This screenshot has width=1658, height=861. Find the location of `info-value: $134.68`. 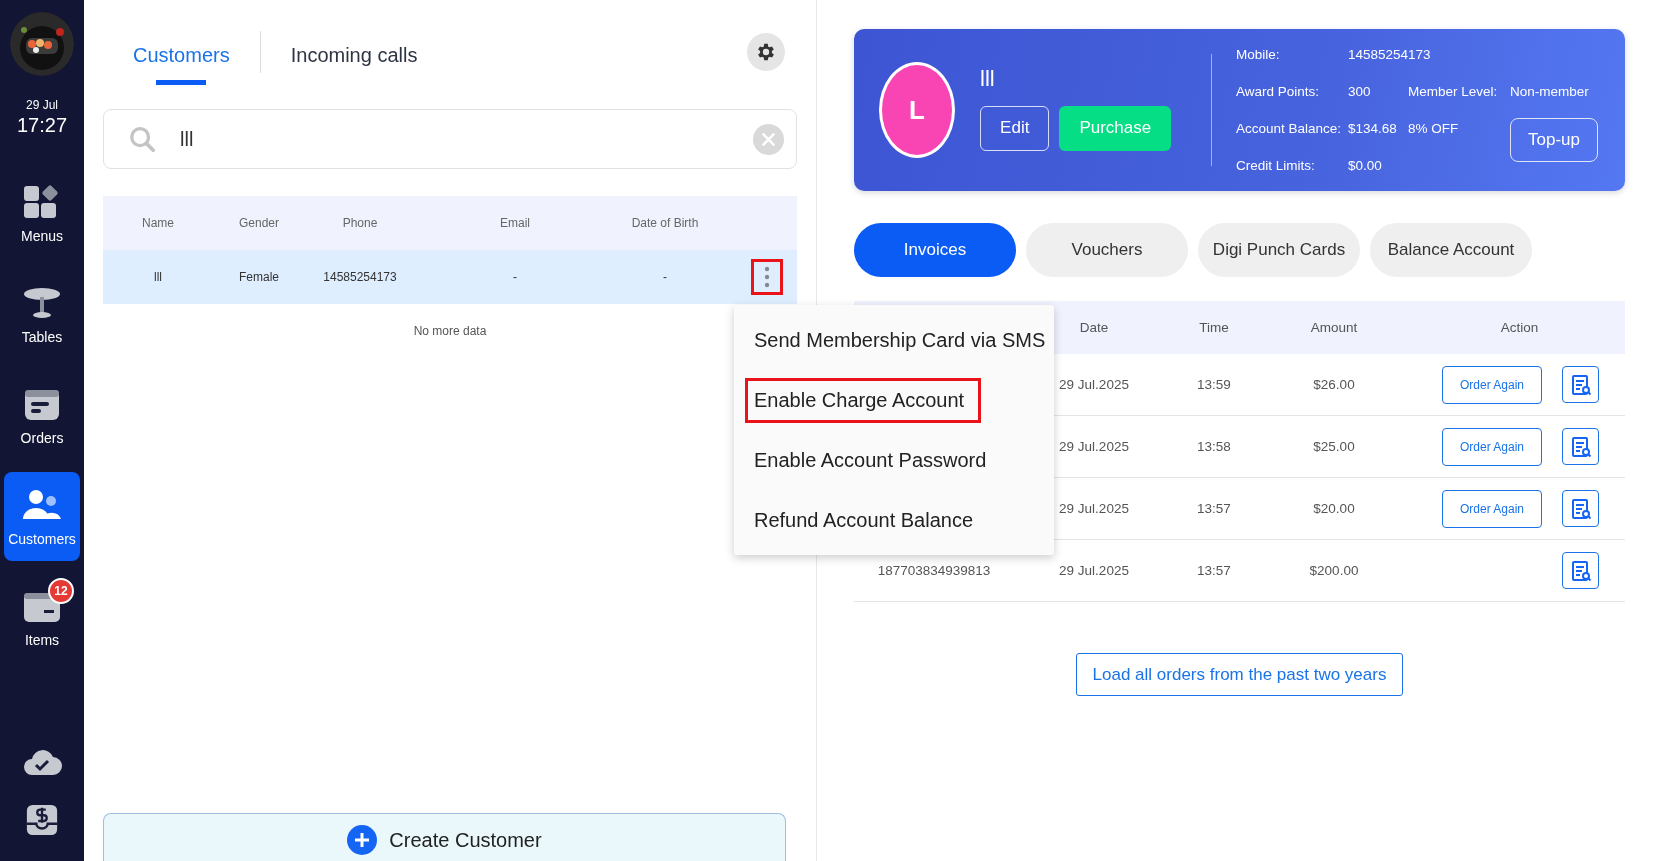

info-value: $134.68 is located at coordinates (1372, 128).